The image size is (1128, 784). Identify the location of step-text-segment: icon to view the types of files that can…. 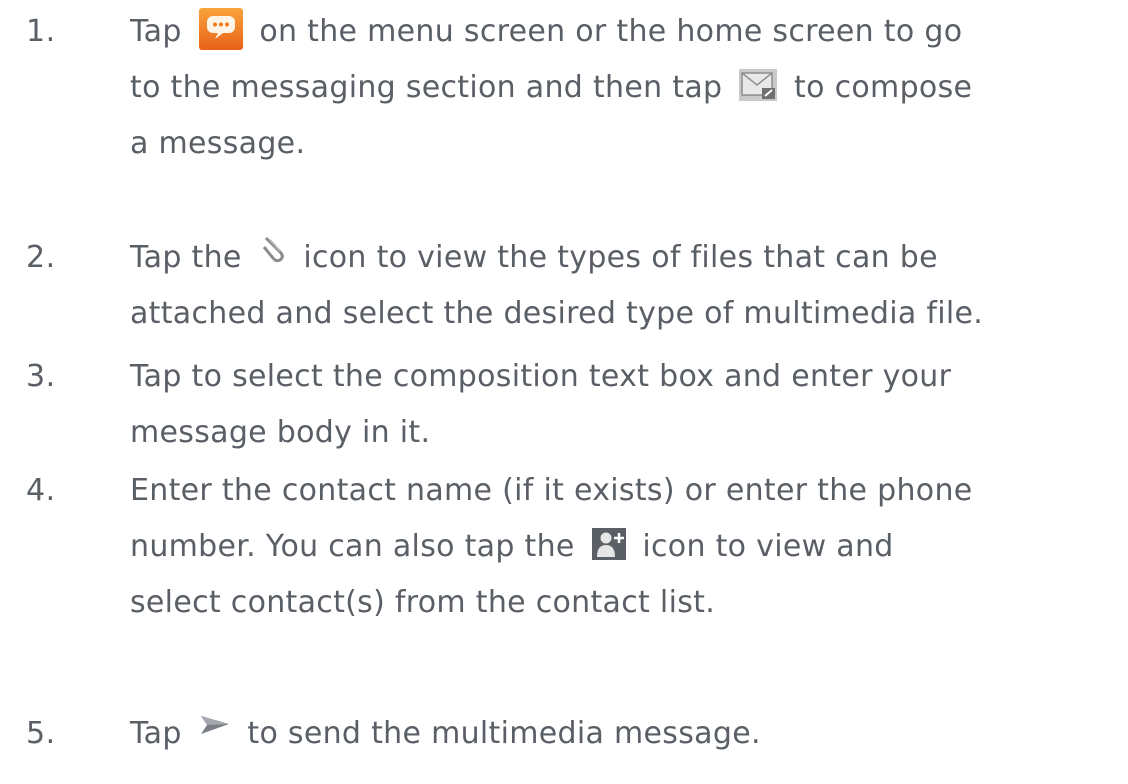
(620, 257).